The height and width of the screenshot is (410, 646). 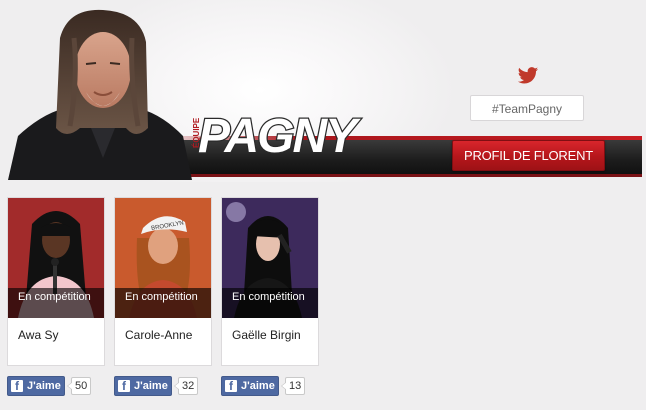 I want to click on twitter-bird-icon, so click(x=528, y=76).